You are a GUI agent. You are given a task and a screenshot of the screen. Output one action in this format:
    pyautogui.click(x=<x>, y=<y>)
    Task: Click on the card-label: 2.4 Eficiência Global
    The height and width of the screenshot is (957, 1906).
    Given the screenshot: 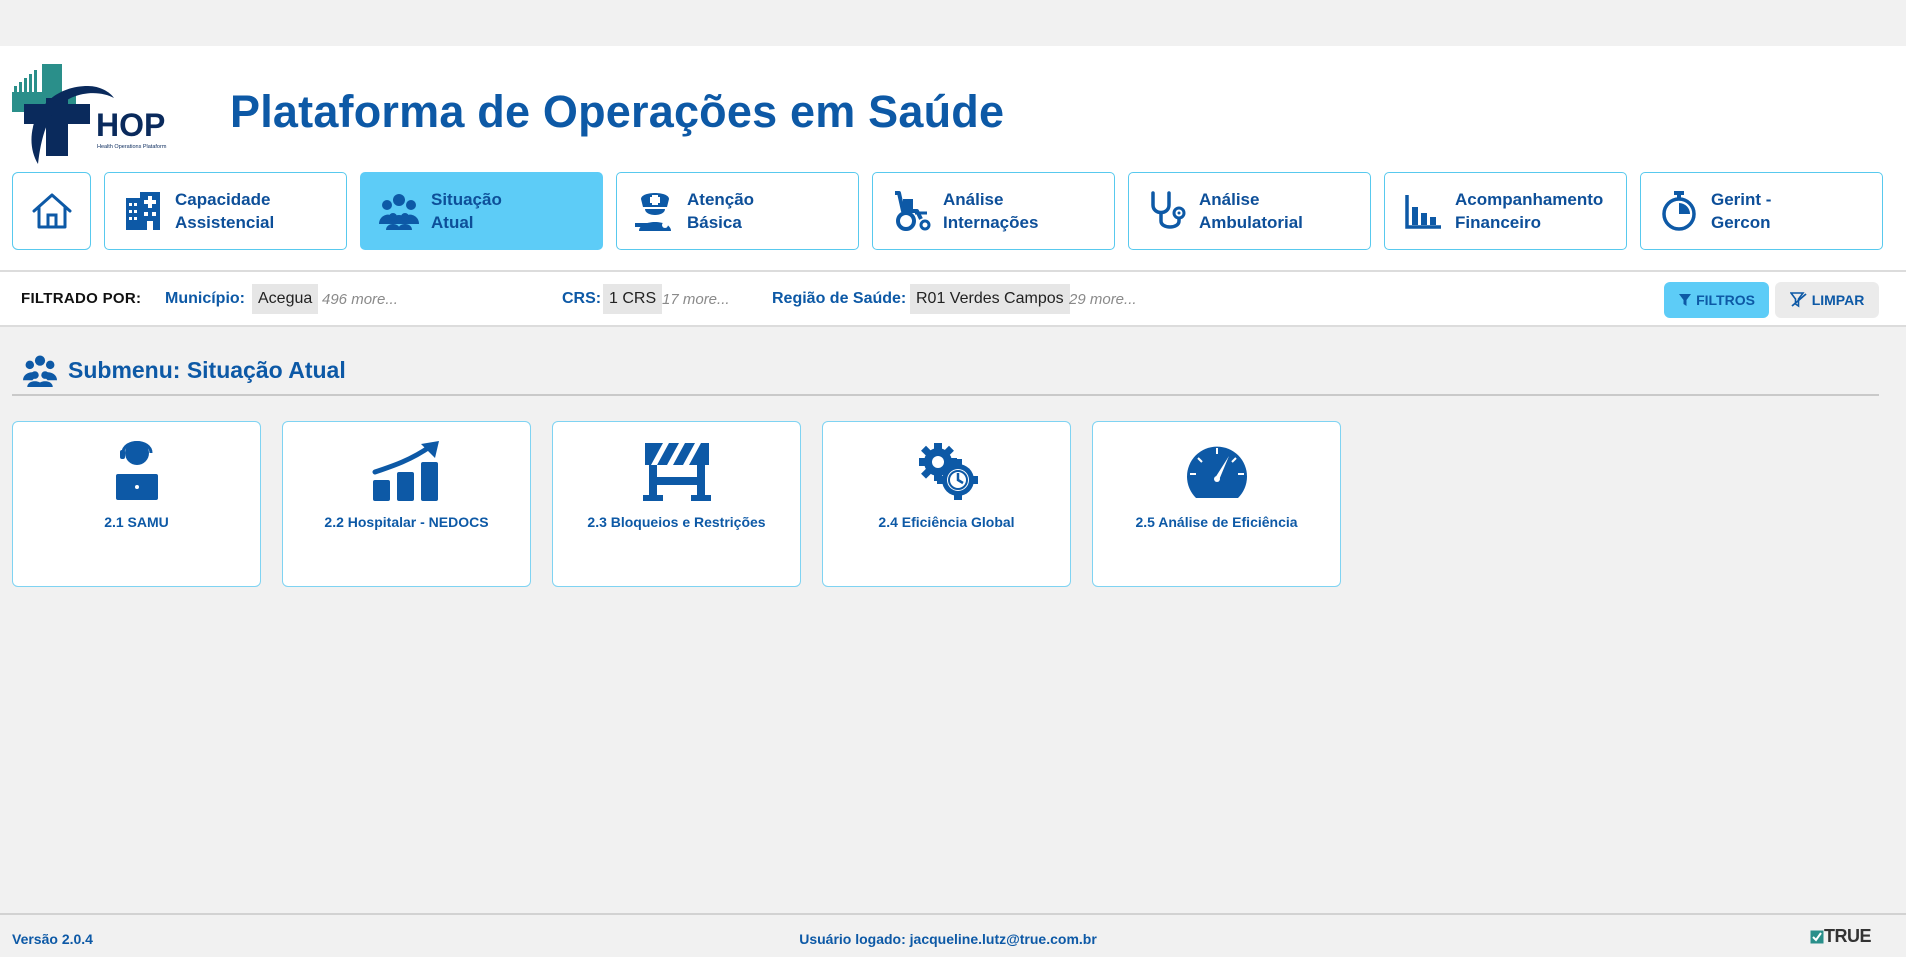 What is the action you would take?
    pyautogui.click(x=946, y=522)
    